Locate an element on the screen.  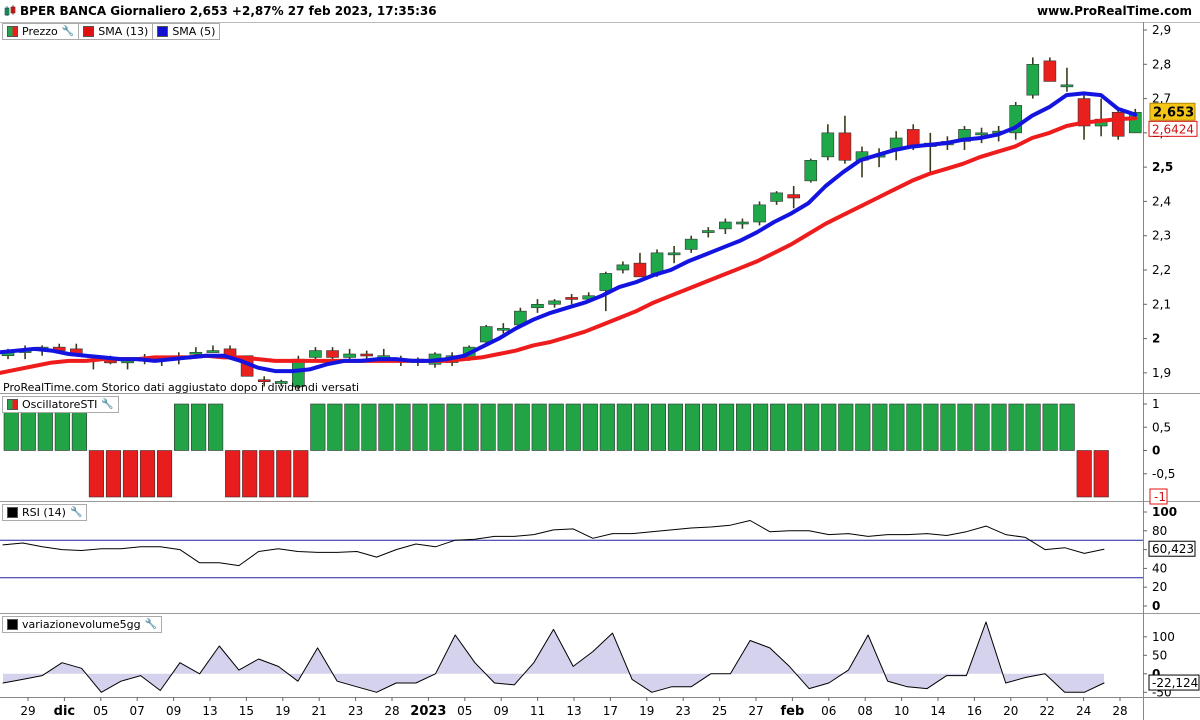
last-price-label: 2,653 is located at coordinates (1173, 112).